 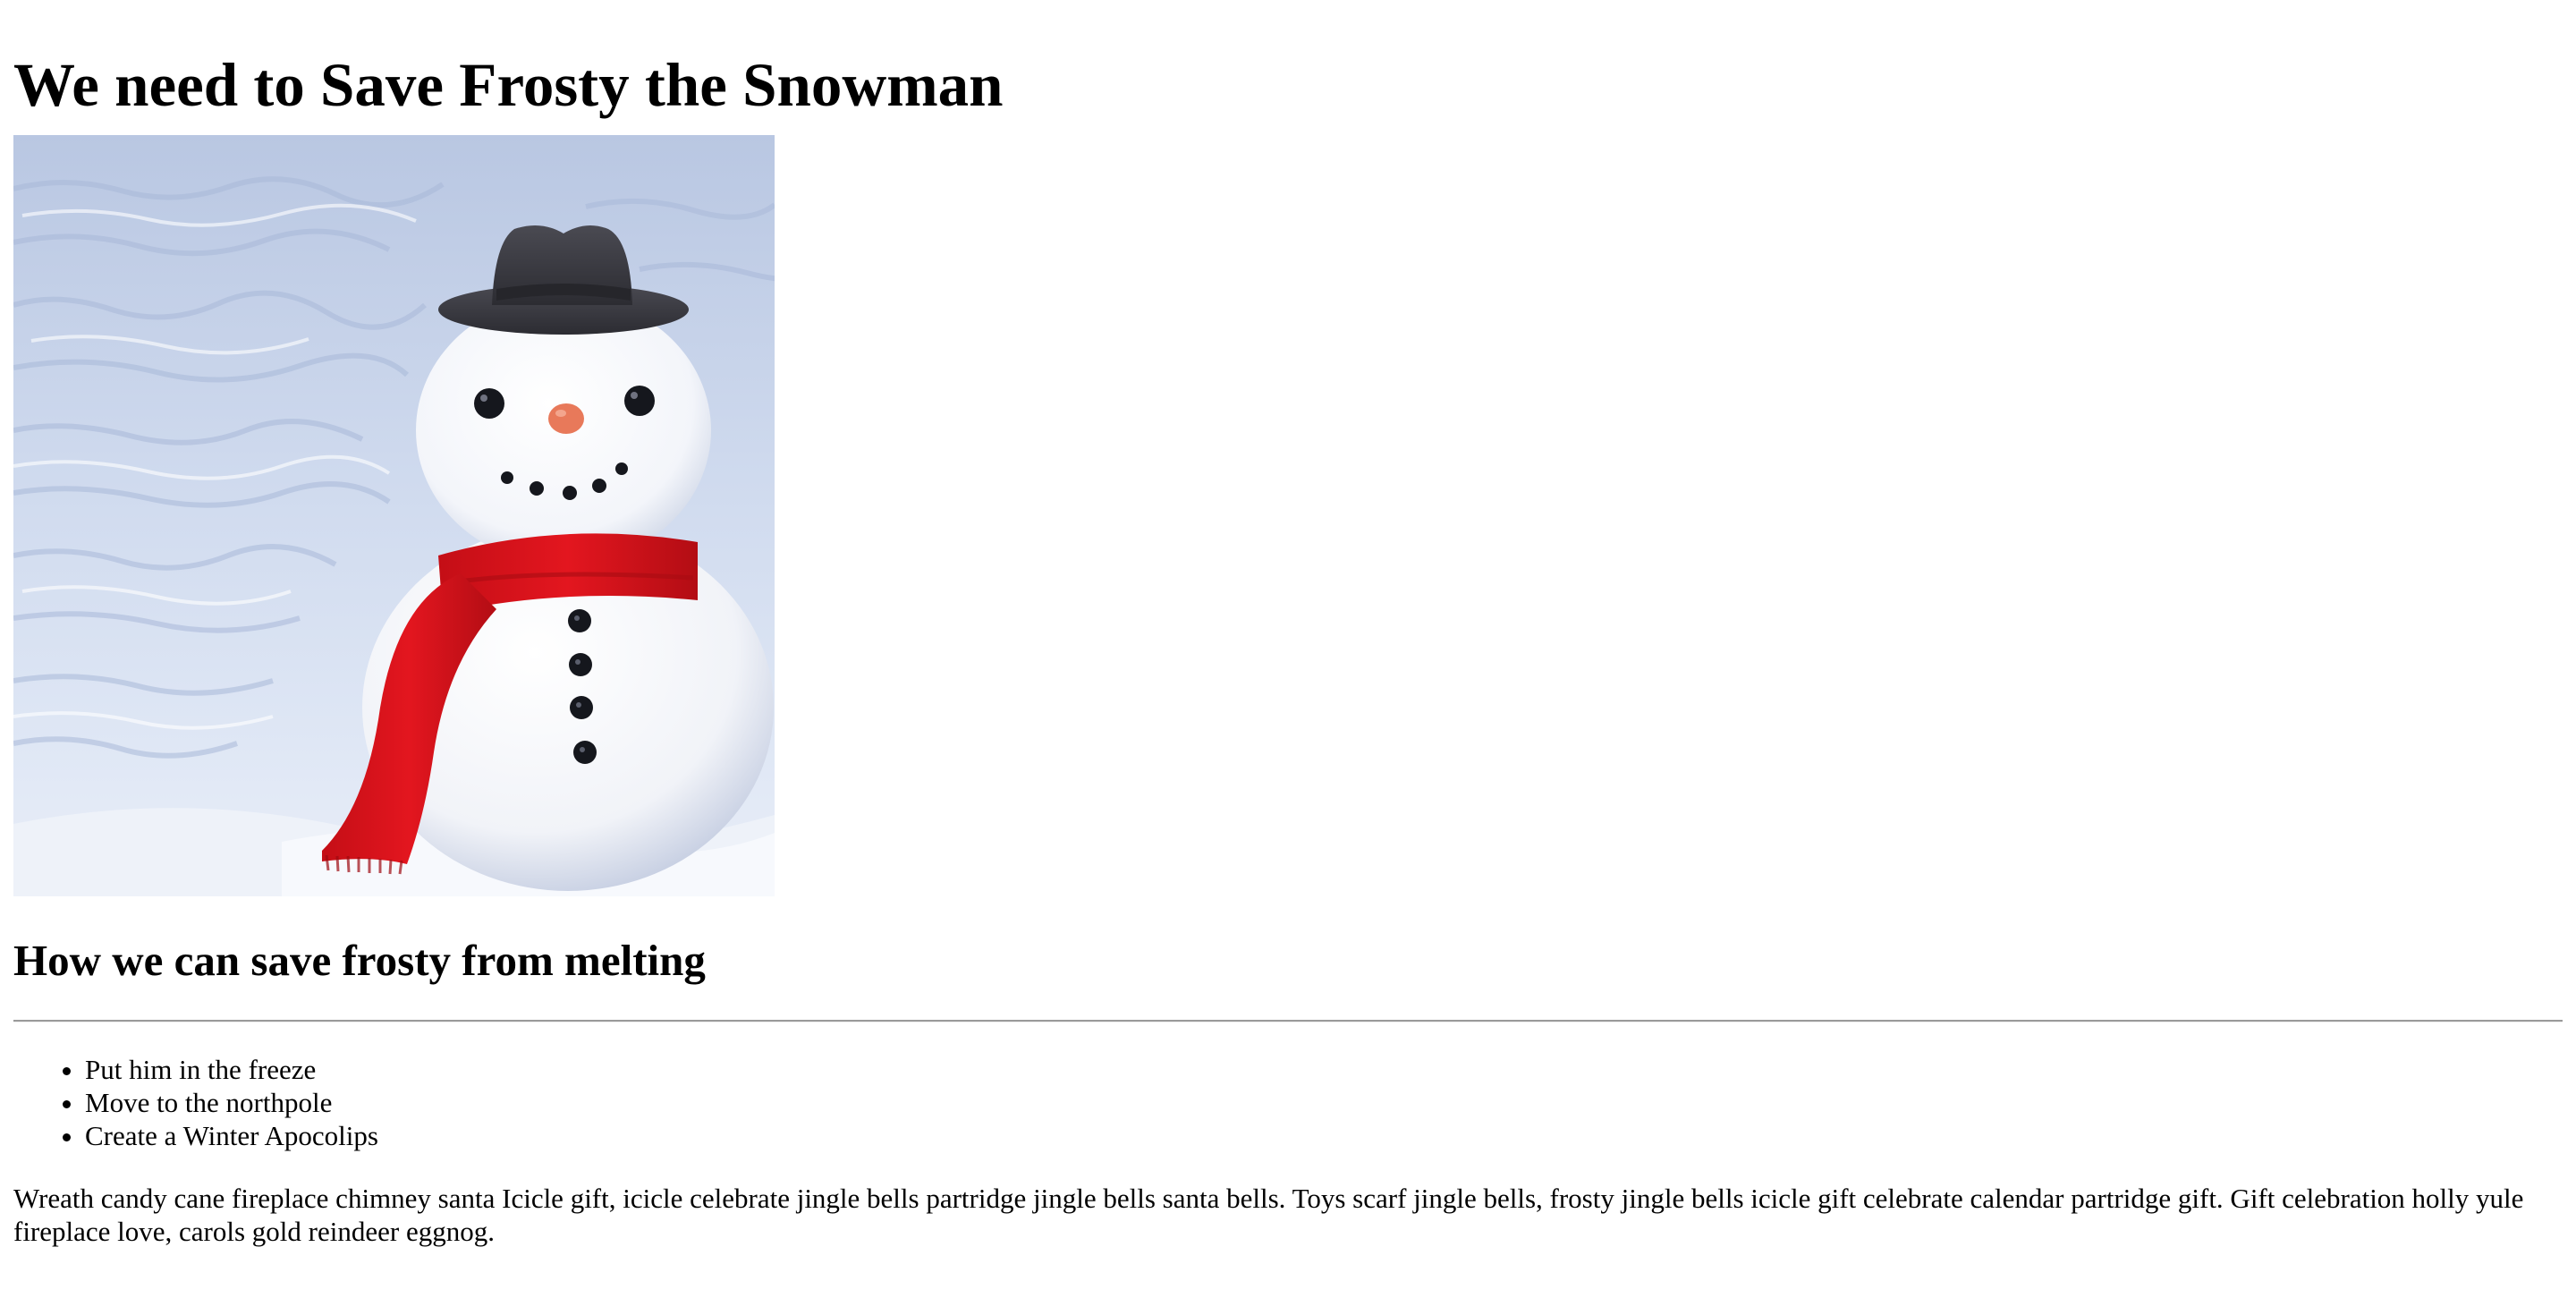 What do you see at coordinates (1324, 1069) in the screenshot?
I see `list-item: Put him in the freeze` at bounding box center [1324, 1069].